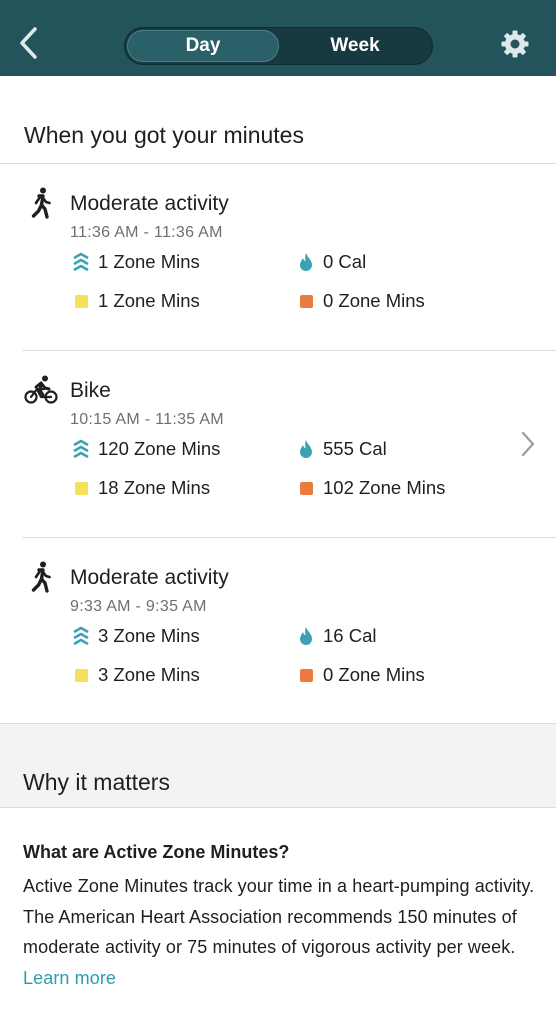 This screenshot has height=1024, width=556. I want to click on gear-icon, so click(515, 46).